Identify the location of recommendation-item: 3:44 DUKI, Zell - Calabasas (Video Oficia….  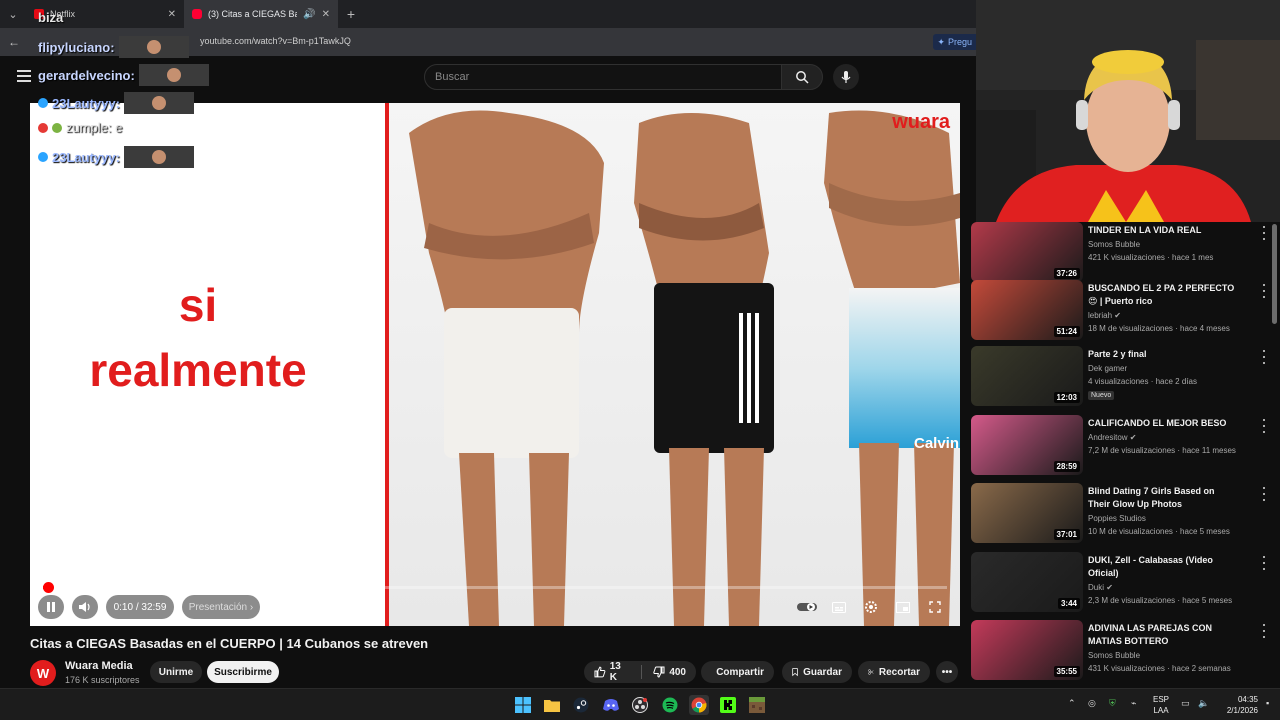
(1123, 582).